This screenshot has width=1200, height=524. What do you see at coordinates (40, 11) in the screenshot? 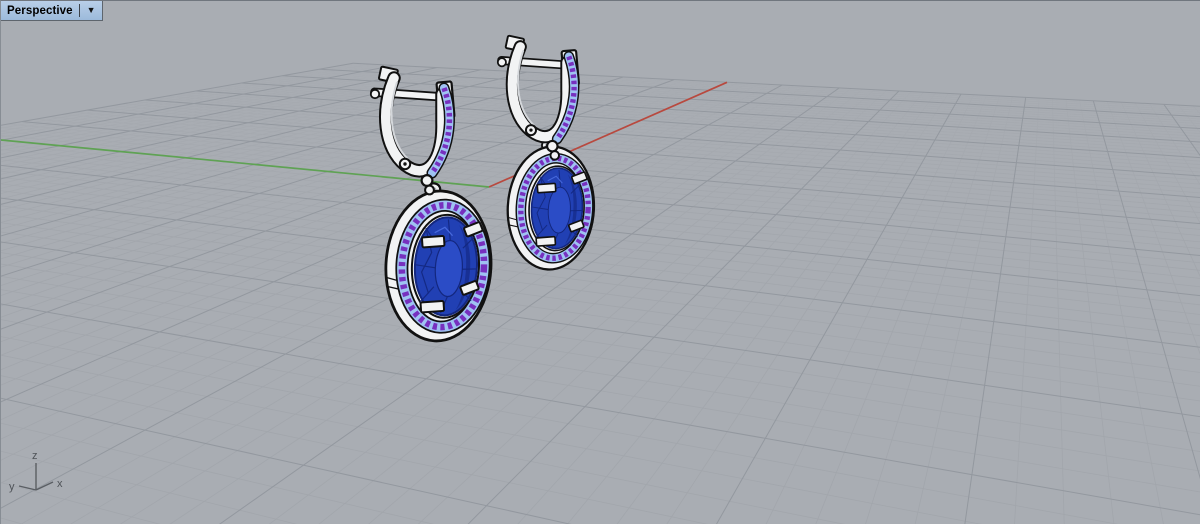
I see `viewport-title: Perspective` at bounding box center [40, 11].